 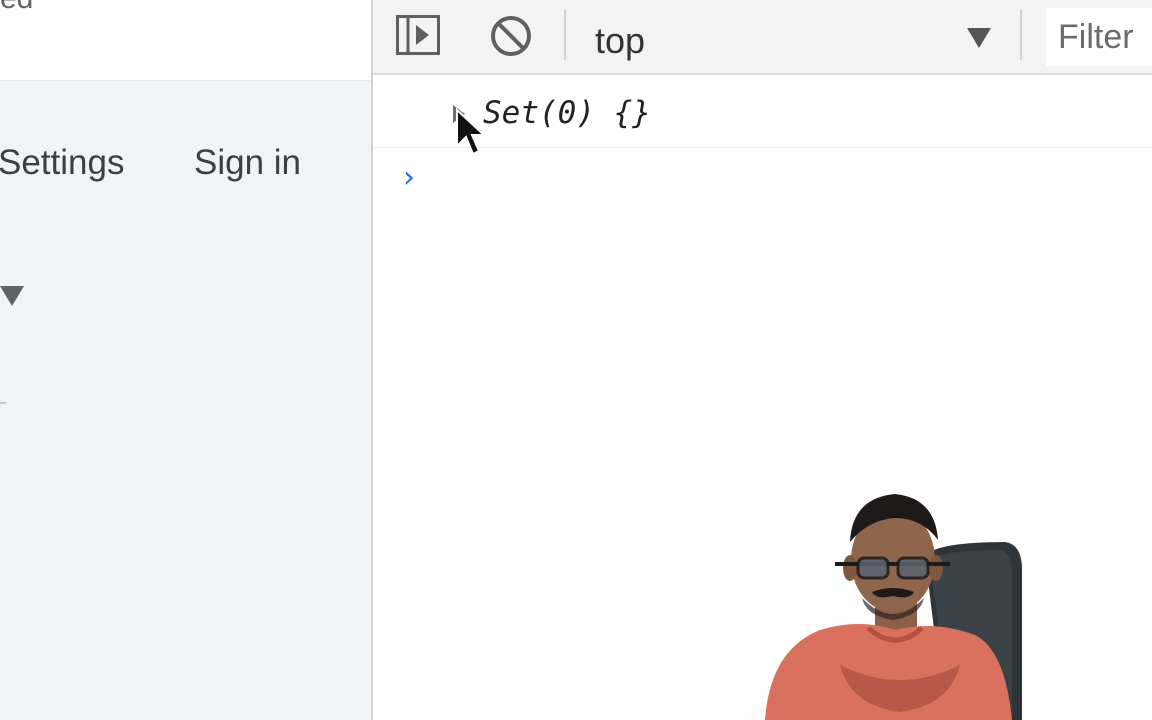 What do you see at coordinates (979, 38) in the screenshot?
I see `chevron-down-icon` at bounding box center [979, 38].